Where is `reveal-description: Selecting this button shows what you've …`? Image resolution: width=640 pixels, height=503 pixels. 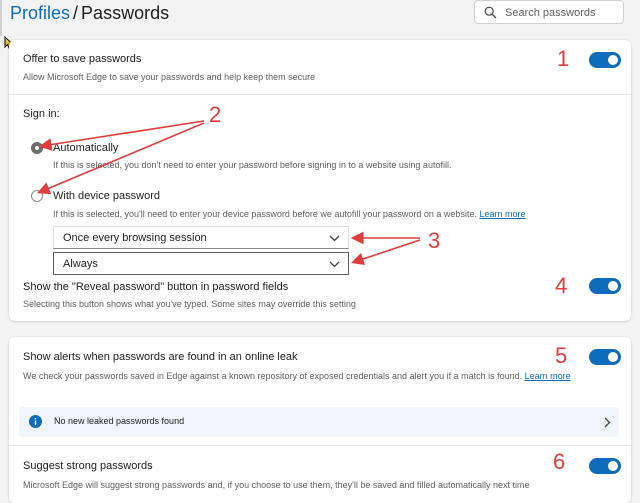 reveal-description: Selecting this button shows what you've … is located at coordinates (189, 304).